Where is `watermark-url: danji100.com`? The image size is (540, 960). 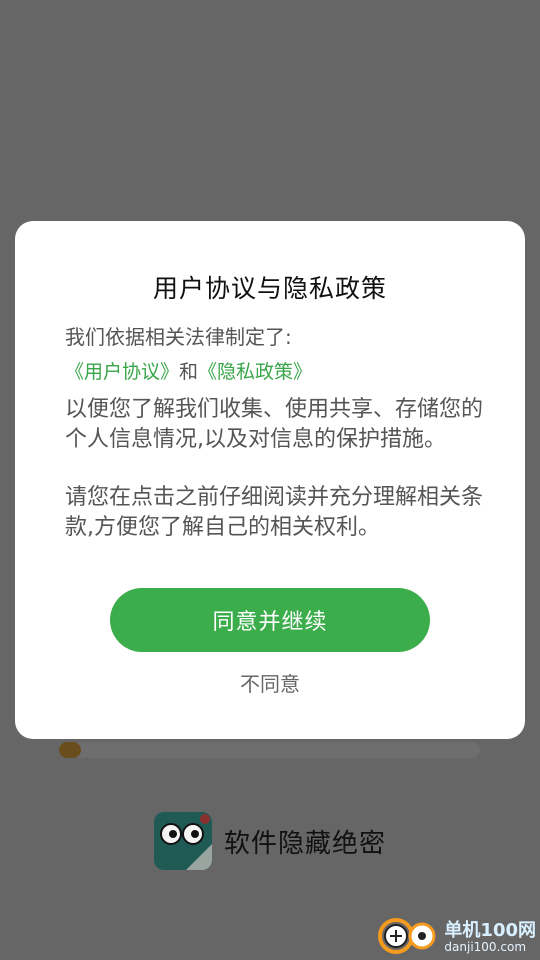 watermark-url: danji100.com is located at coordinates (485, 947).